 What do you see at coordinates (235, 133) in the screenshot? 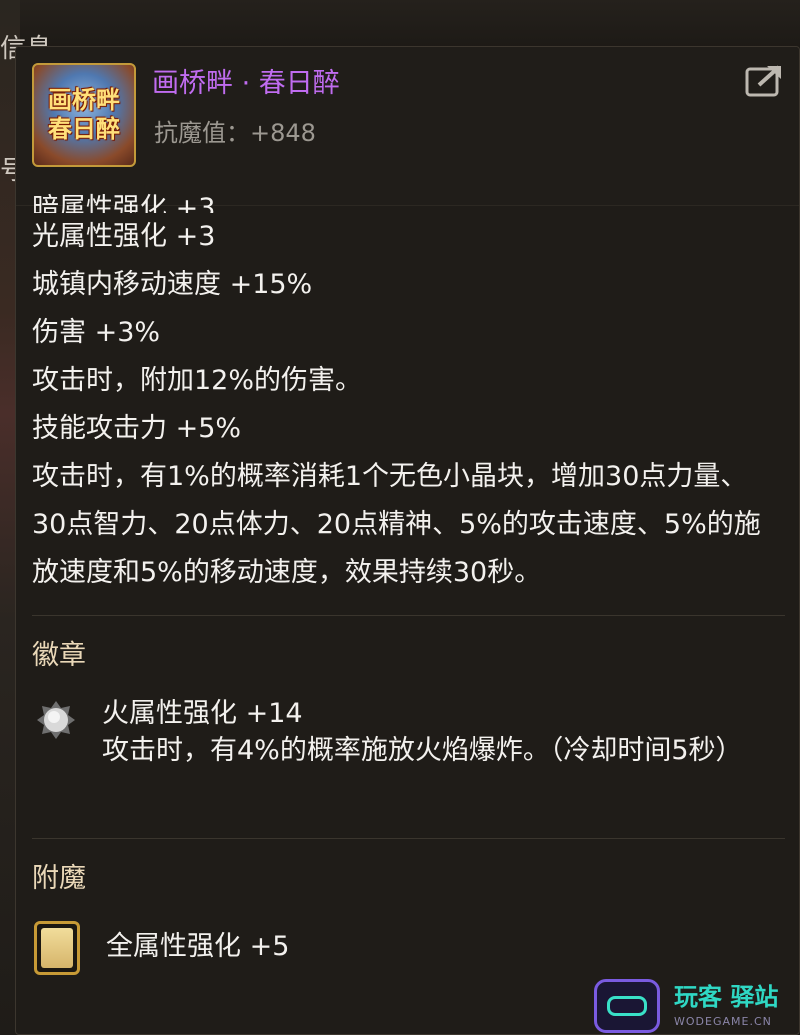
I see `item-anti-magic-value: 抗魔值：+848` at bounding box center [235, 133].